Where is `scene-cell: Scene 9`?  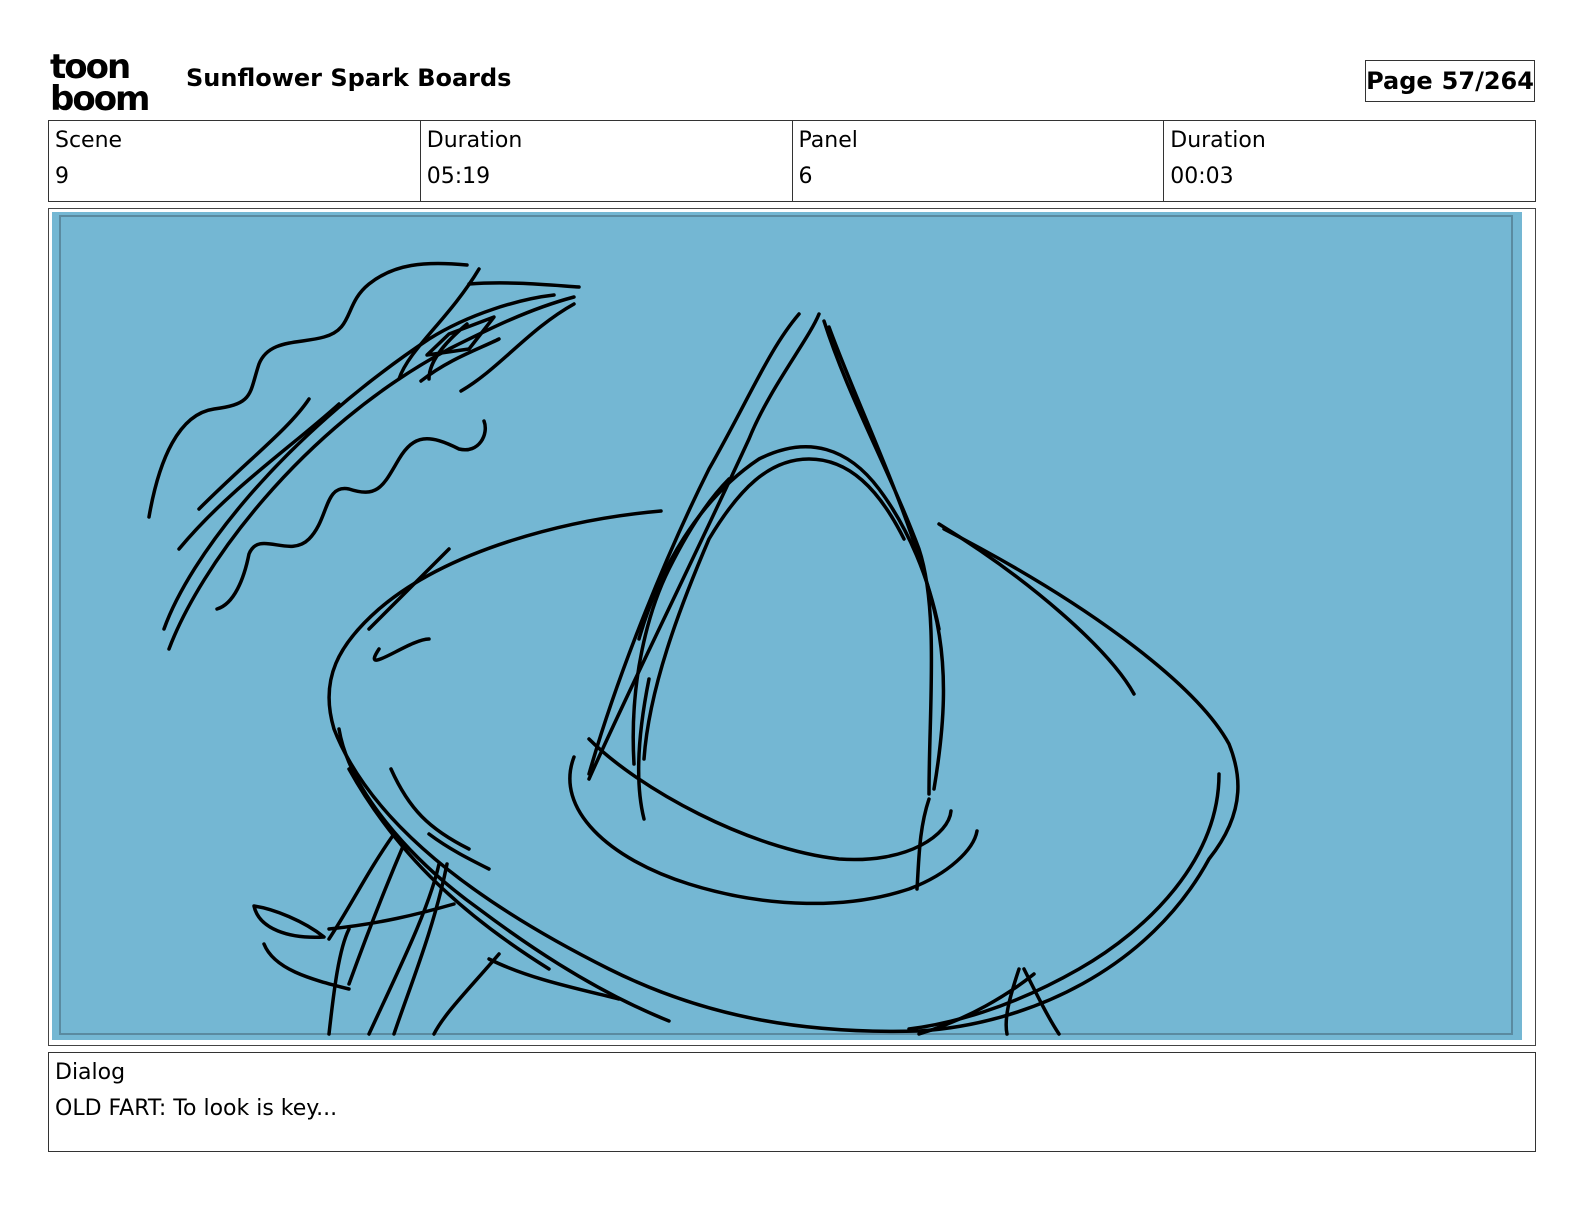 scene-cell: Scene 9 is located at coordinates (234, 161).